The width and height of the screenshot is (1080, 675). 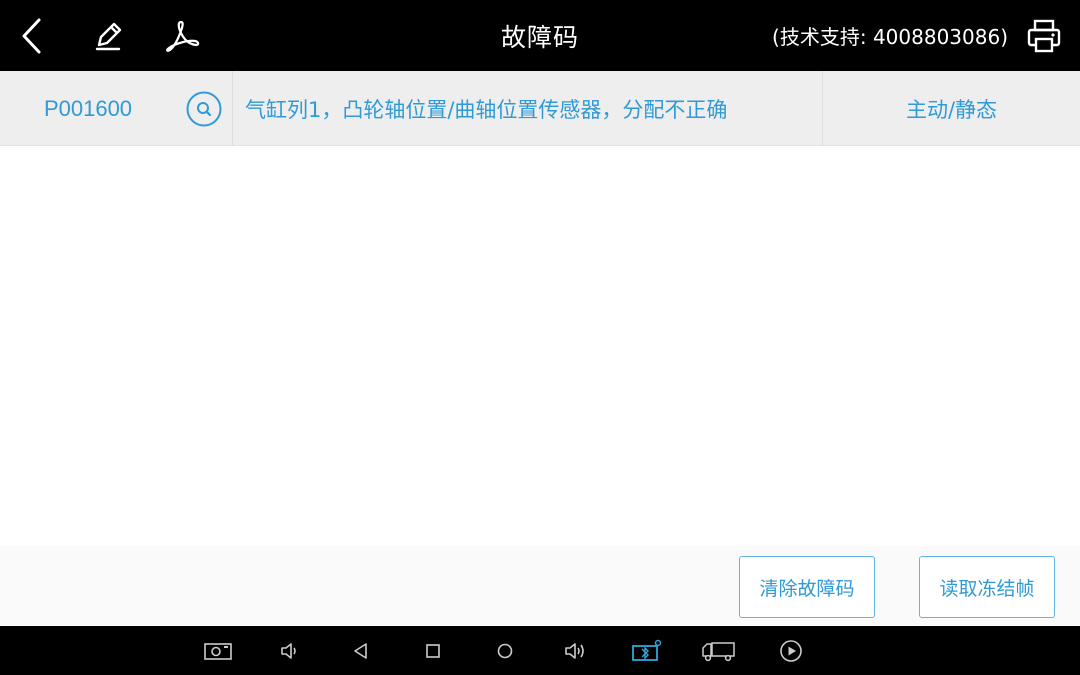 What do you see at coordinates (361, 651) in the screenshot?
I see `nav-back-icon` at bounding box center [361, 651].